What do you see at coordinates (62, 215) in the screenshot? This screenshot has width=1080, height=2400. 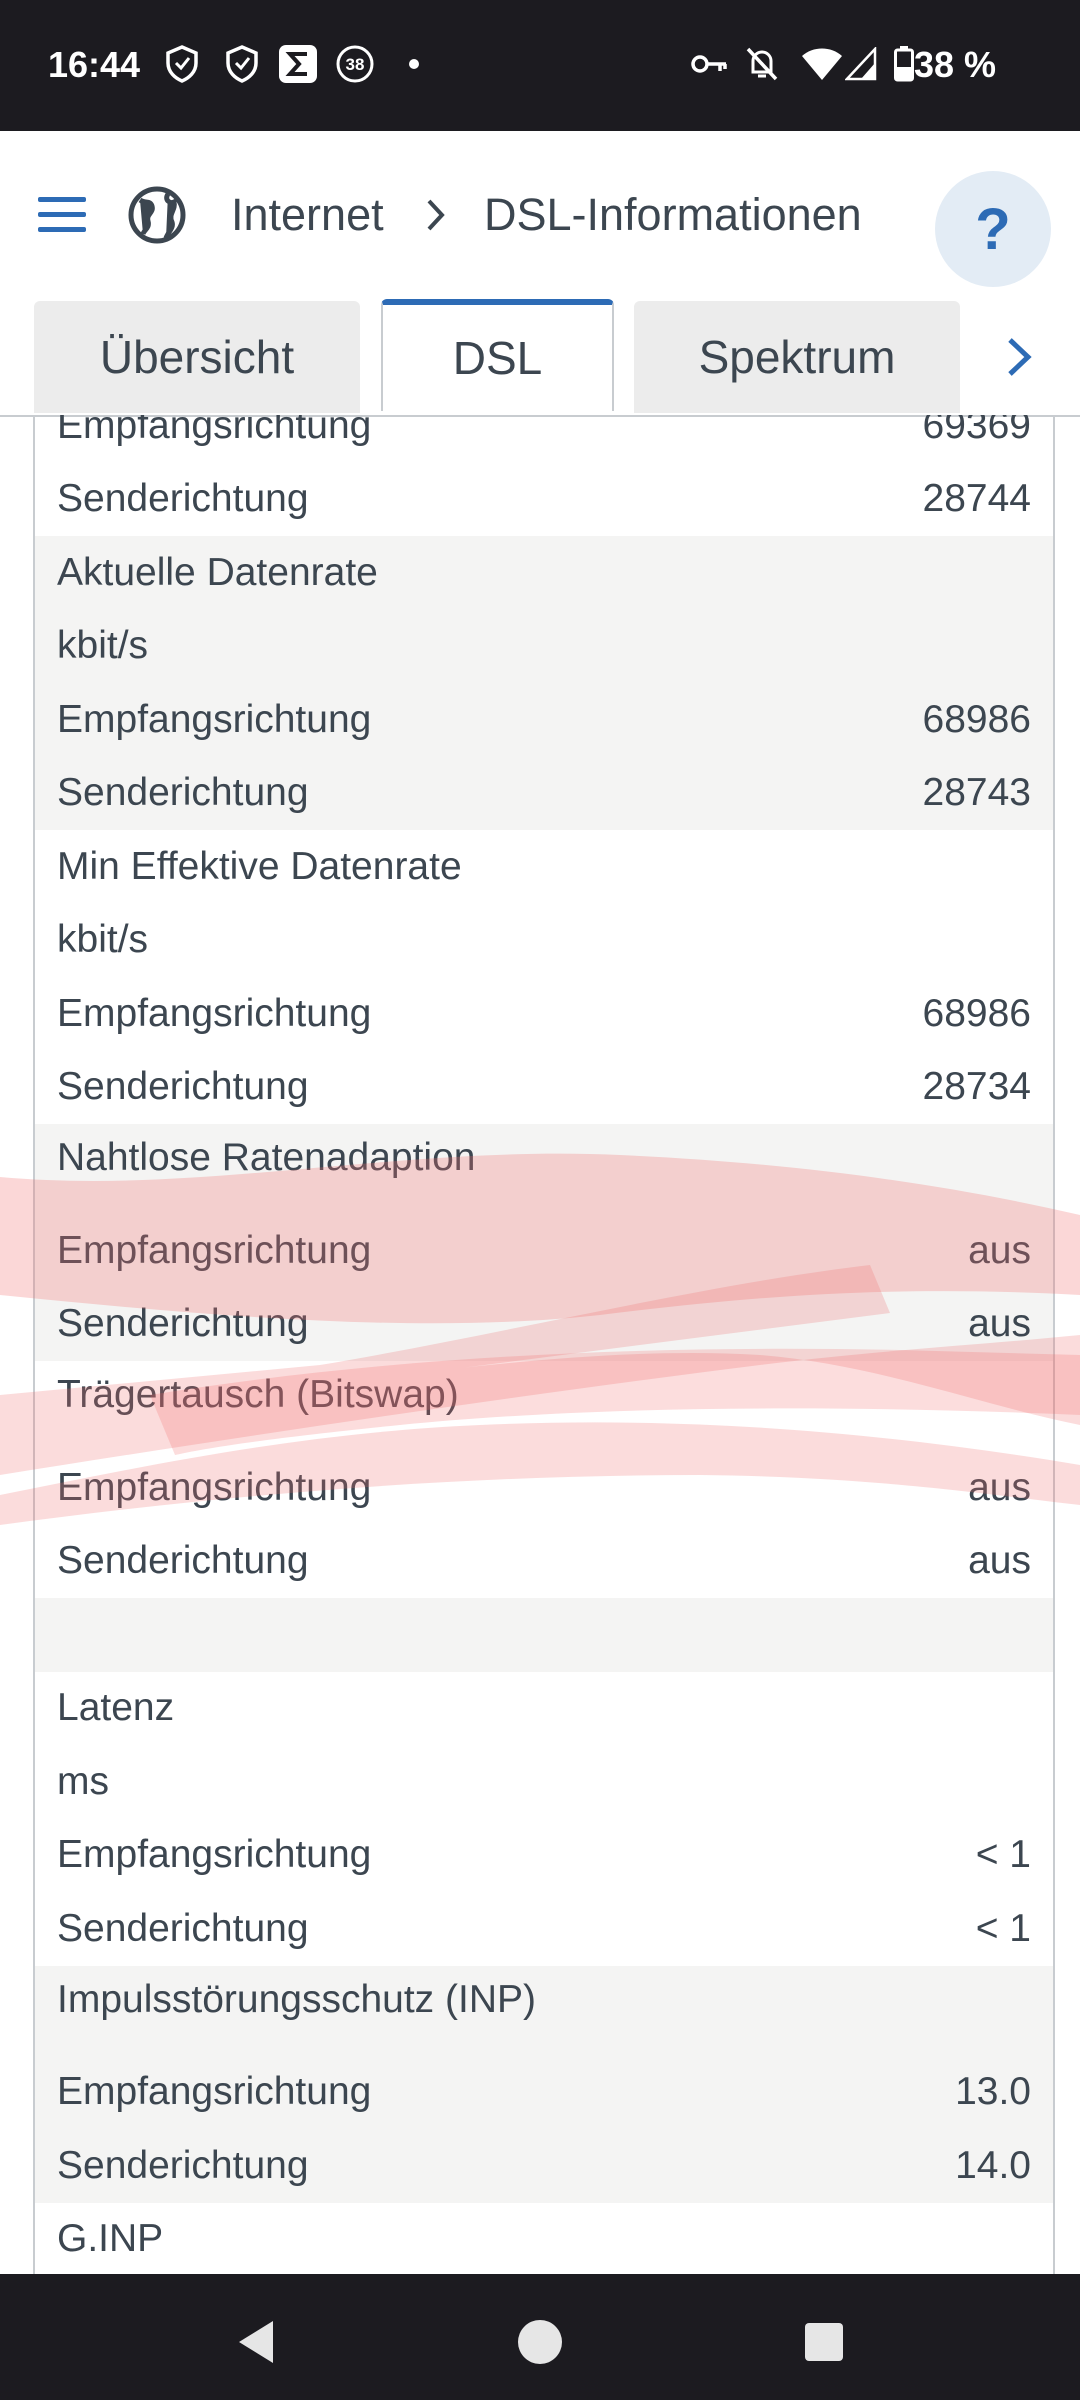 I see `menu-icon` at bounding box center [62, 215].